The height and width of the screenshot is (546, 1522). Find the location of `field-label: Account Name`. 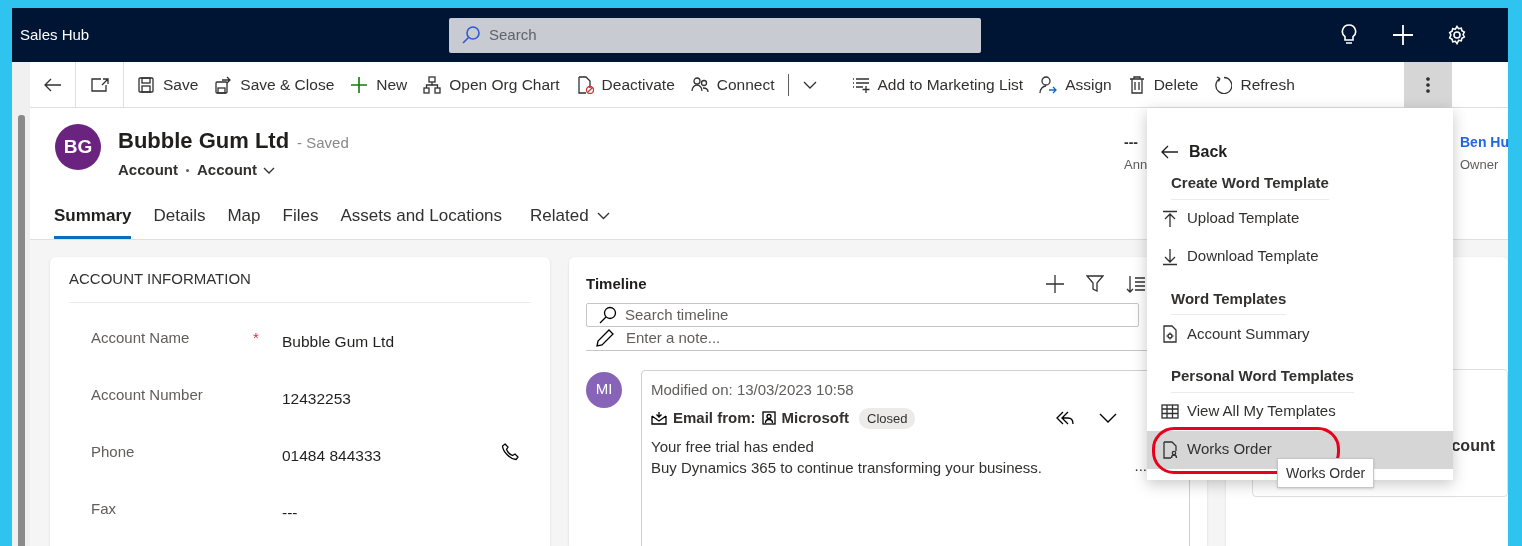

field-label: Account Name is located at coordinates (141, 337).